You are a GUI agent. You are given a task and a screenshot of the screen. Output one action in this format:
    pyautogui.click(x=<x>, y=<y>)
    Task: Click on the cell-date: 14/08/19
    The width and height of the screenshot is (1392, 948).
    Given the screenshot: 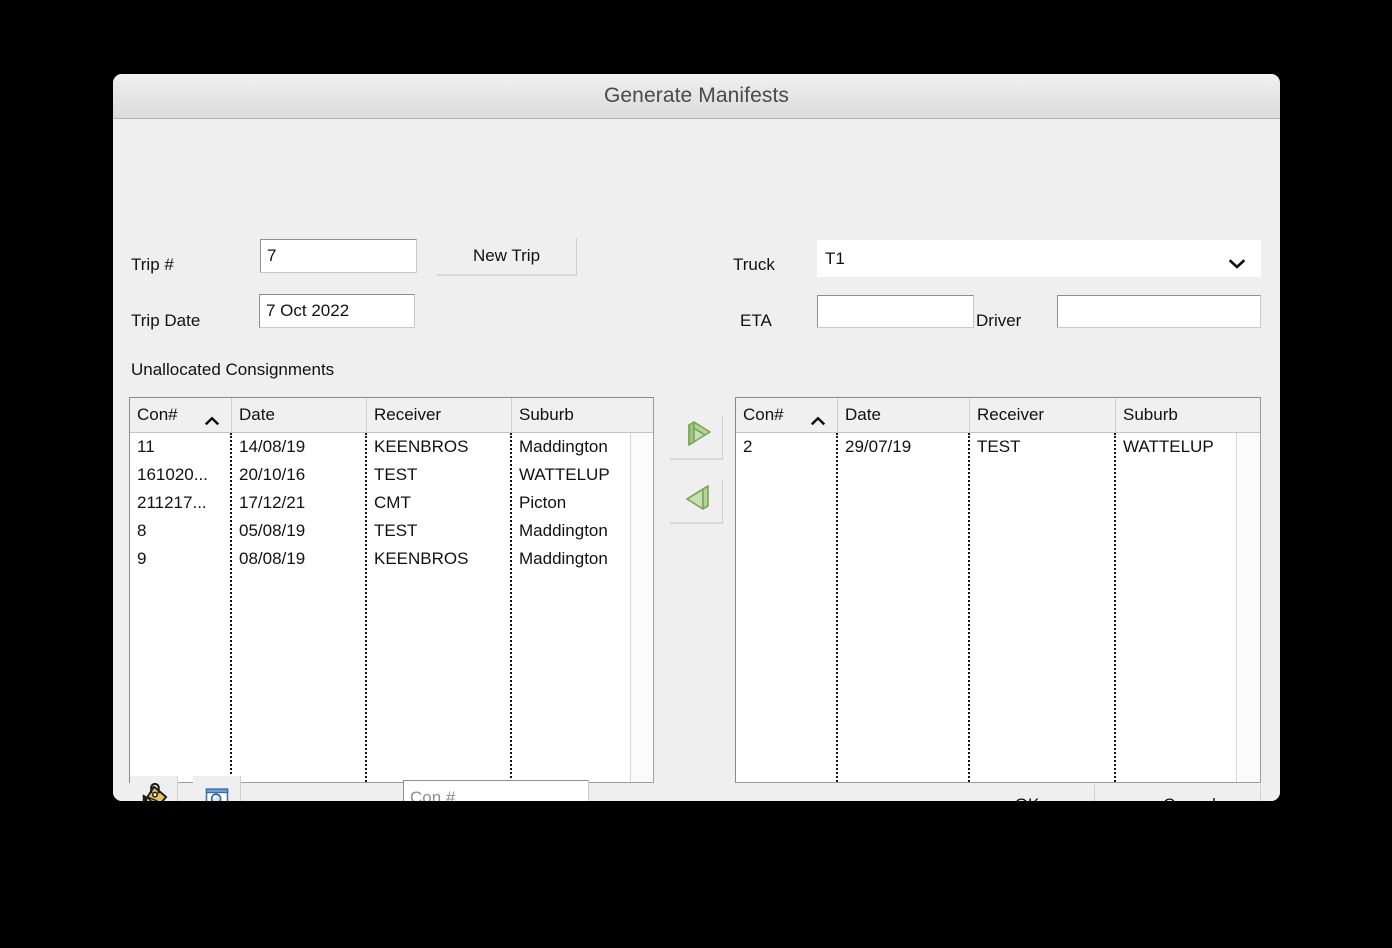 What is the action you would take?
    pyautogui.click(x=272, y=446)
    